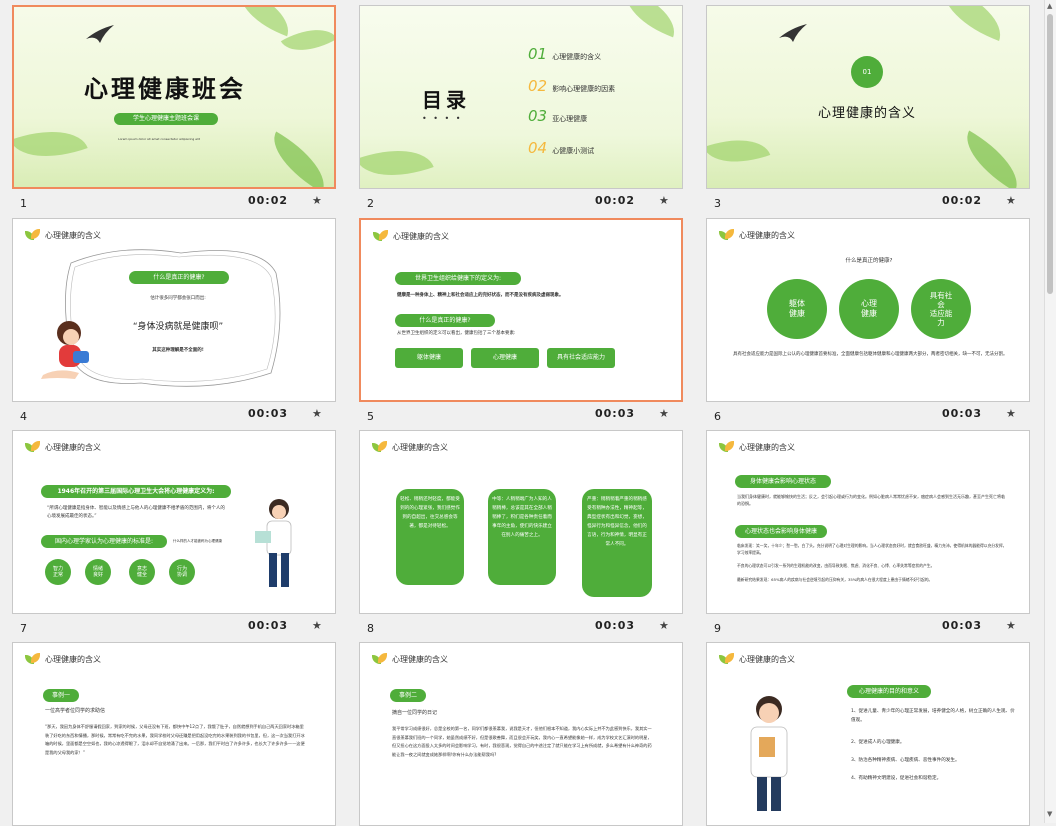 The height and width of the screenshot is (826, 1056). What do you see at coordinates (174, 203) in the screenshot?
I see `slide-meta: 1 00:02 ★` at bounding box center [174, 203].